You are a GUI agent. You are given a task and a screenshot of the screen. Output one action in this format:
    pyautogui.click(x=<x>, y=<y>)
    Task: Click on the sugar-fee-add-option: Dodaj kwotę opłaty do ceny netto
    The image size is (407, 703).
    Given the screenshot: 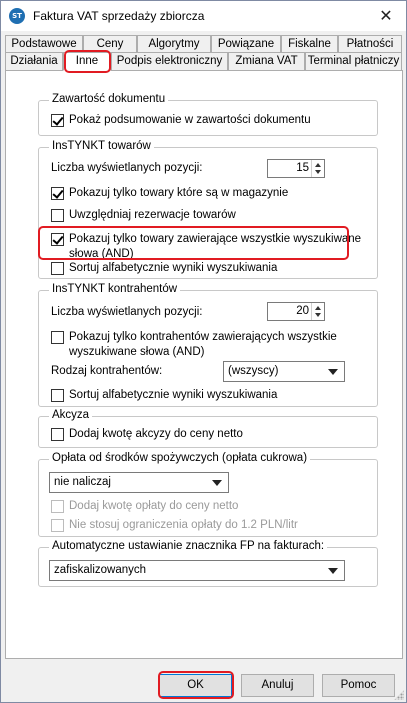 What is the action you would take?
    pyautogui.click(x=144, y=506)
    